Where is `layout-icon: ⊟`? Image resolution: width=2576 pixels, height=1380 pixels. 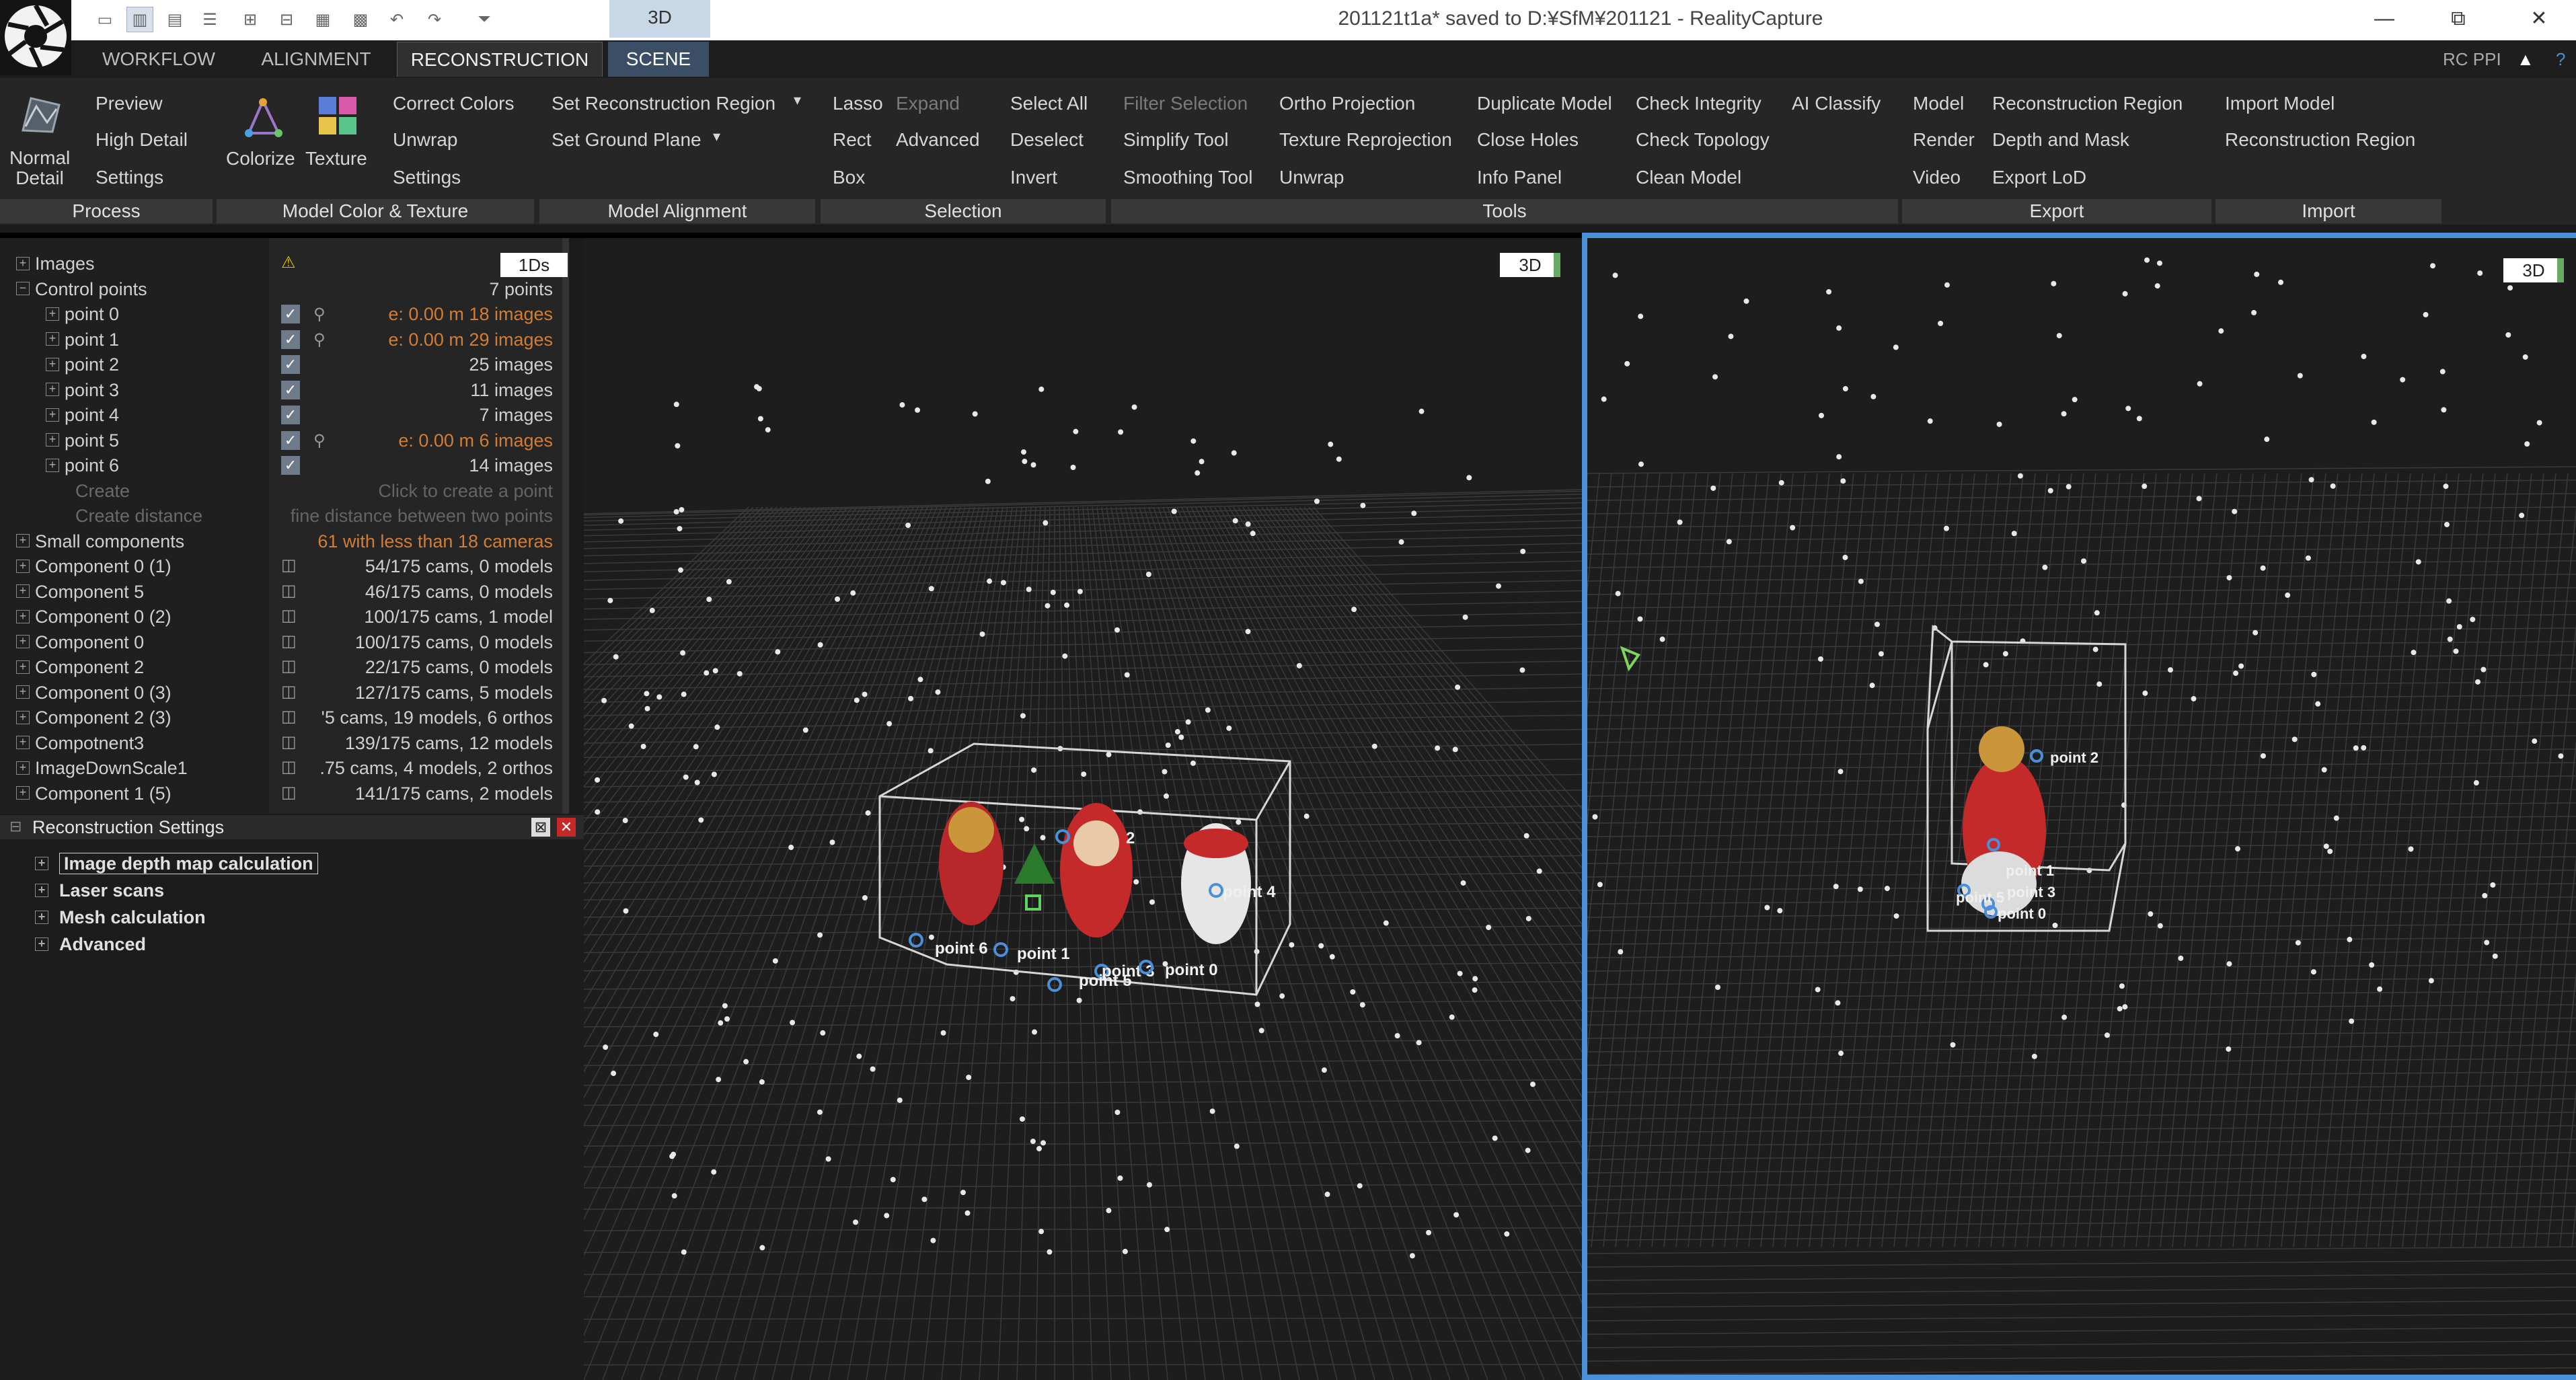 layout-icon: ⊟ is located at coordinates (286, 19).